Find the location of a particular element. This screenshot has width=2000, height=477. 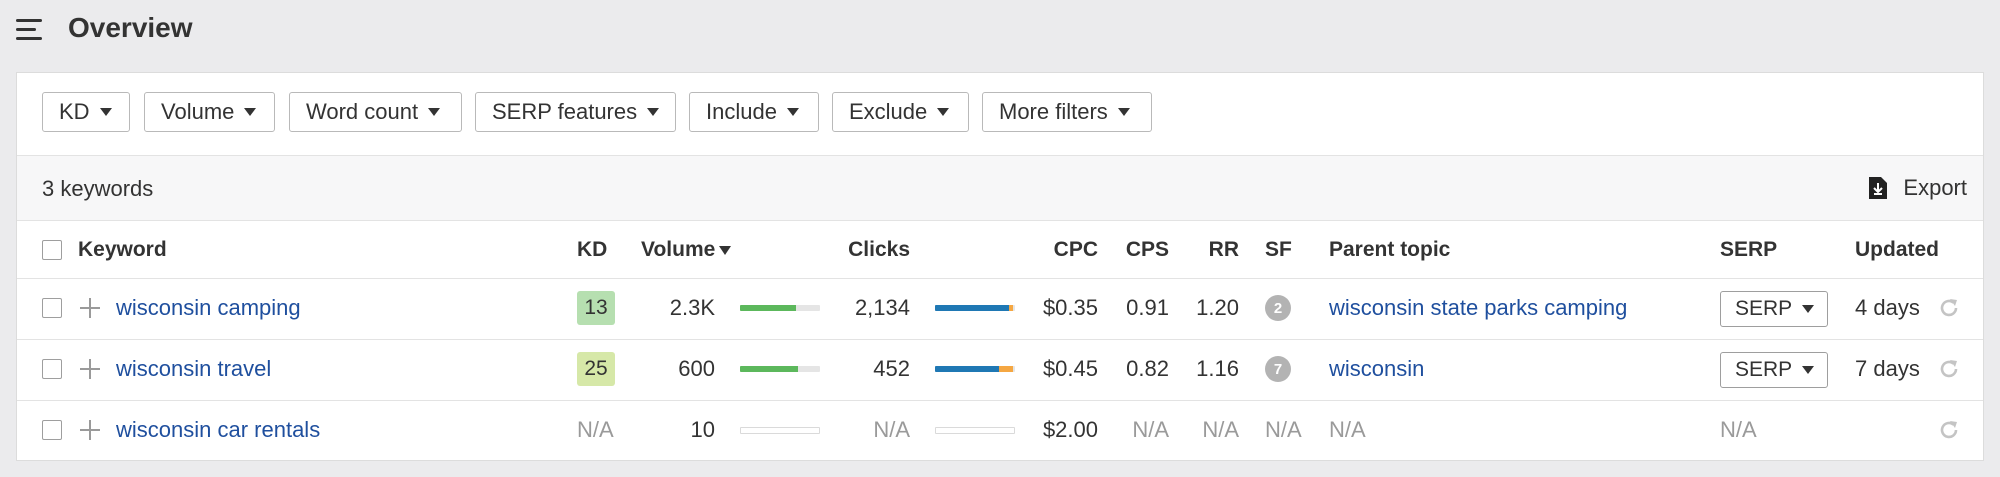

rr-value: N/A is located at coordinates (1220, 429).